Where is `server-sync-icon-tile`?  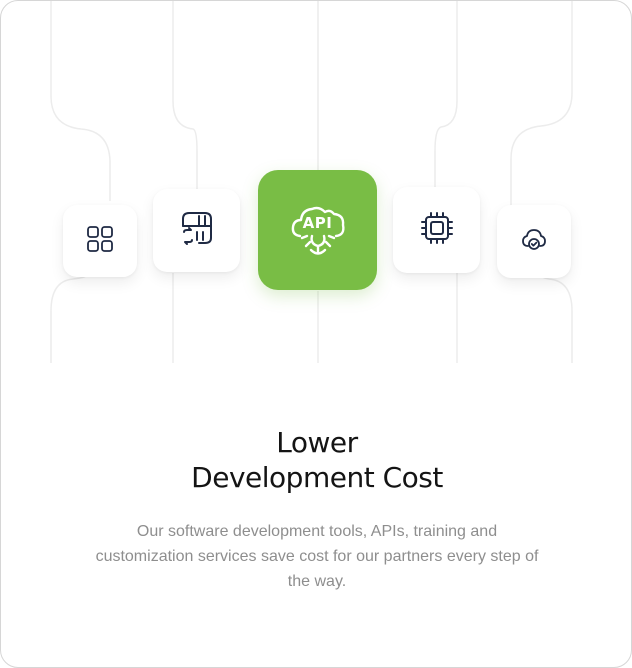 server-sync-icon-tile is located at coordinates (196, 230).